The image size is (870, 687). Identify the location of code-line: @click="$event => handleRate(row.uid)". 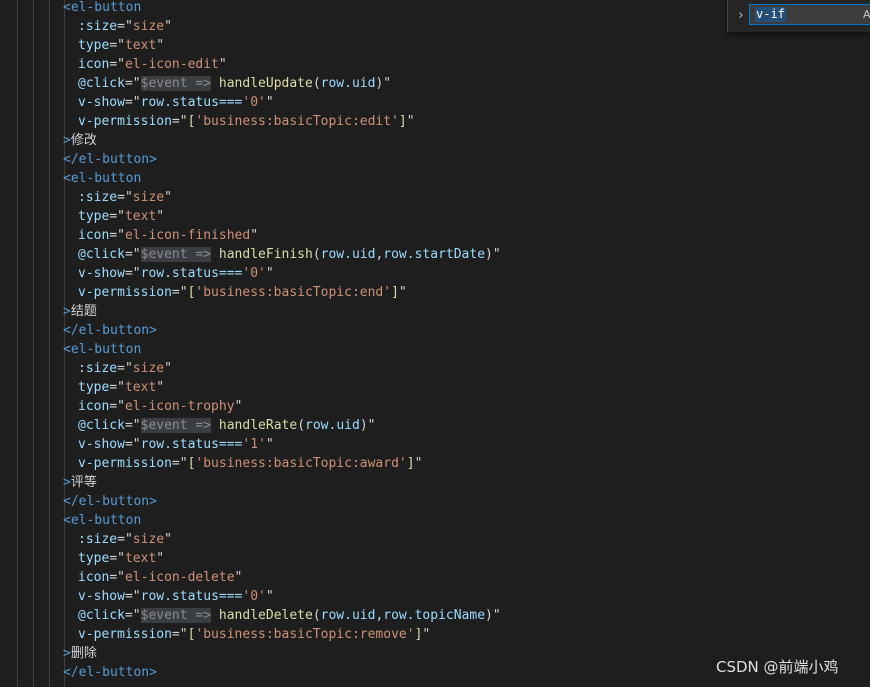
(226, 425).